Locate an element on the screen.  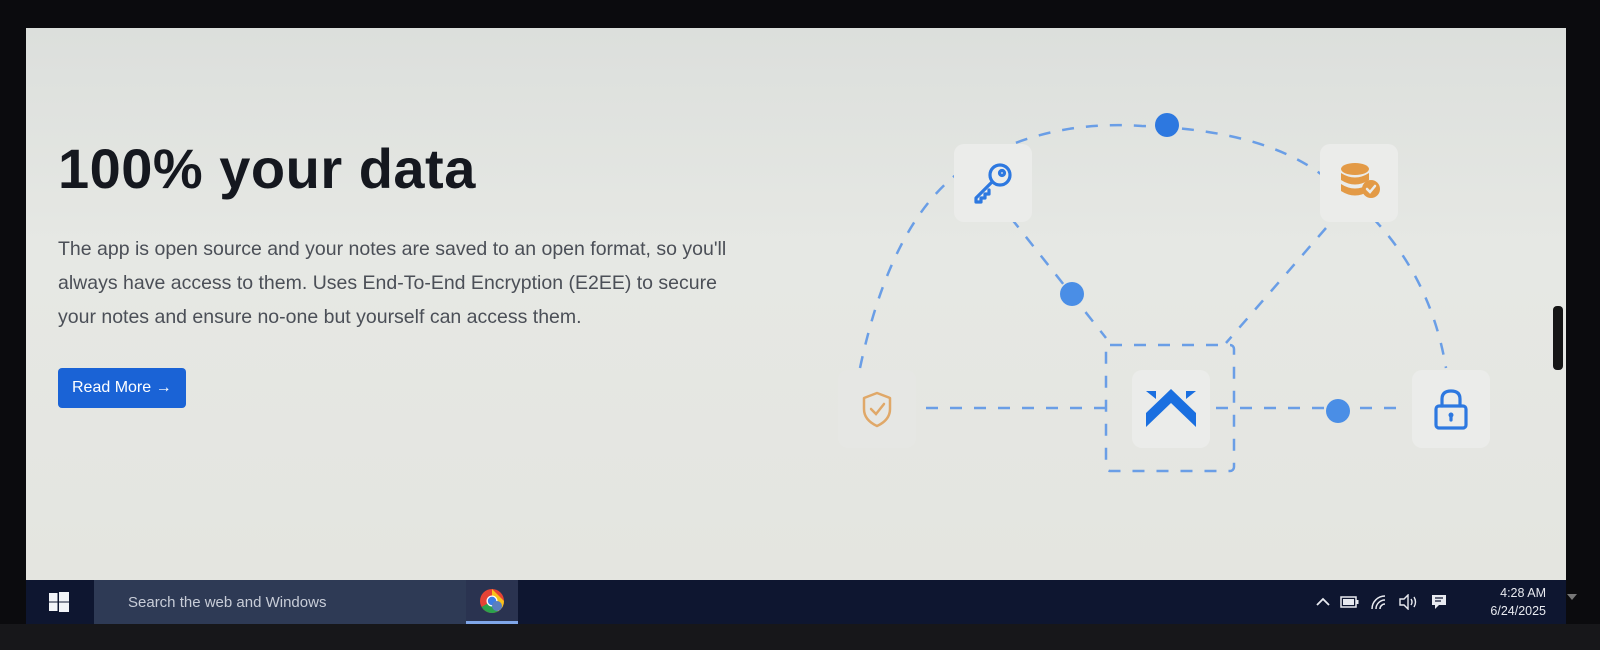
start-button is located at coordinates (59, 602).